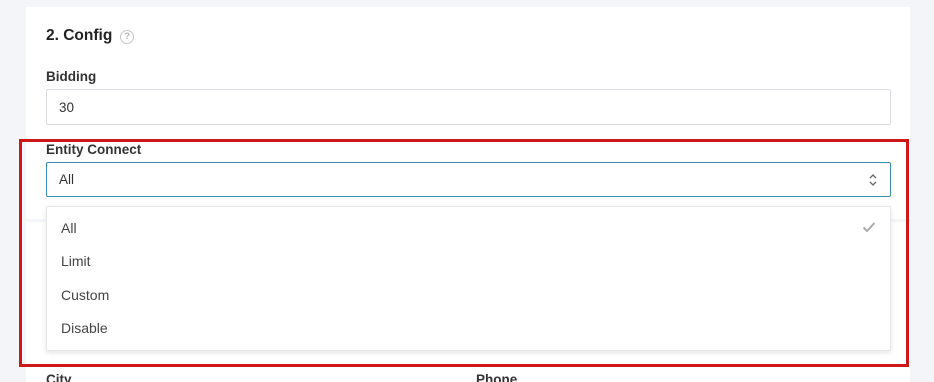 This screenshot has width=934, height=382. What do you see at coordinates (94, 149) in the screenshot?
I see `entity-connect-label: Entity Connect` at bounding box center [94, 149].